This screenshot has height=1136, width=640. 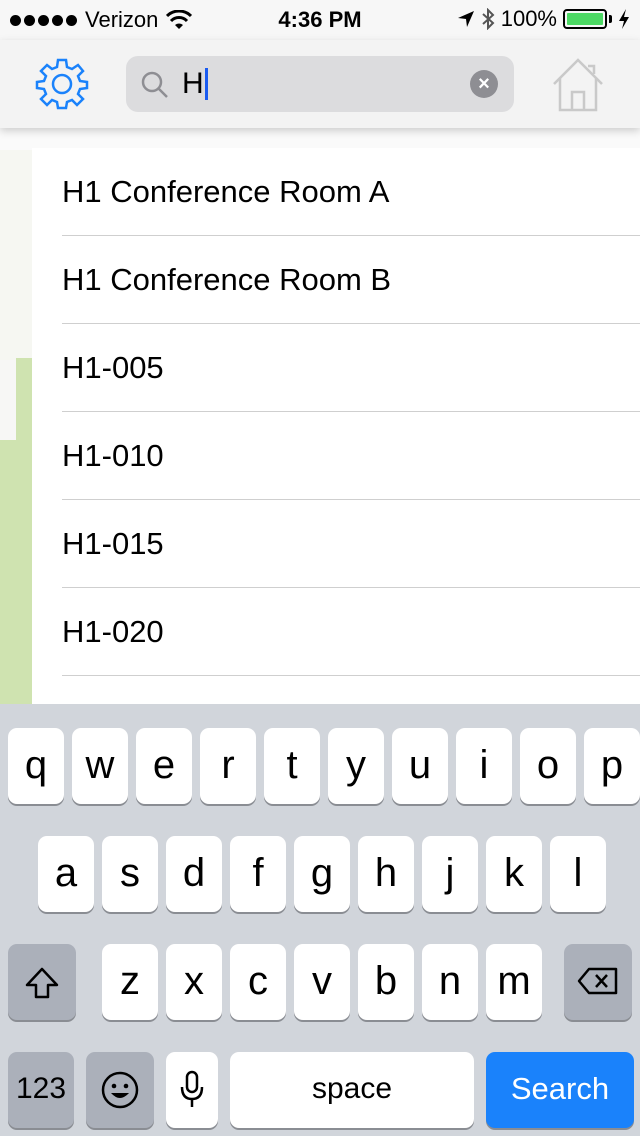 I want to click on location-arrow-icon, so click(x=465, y=19).